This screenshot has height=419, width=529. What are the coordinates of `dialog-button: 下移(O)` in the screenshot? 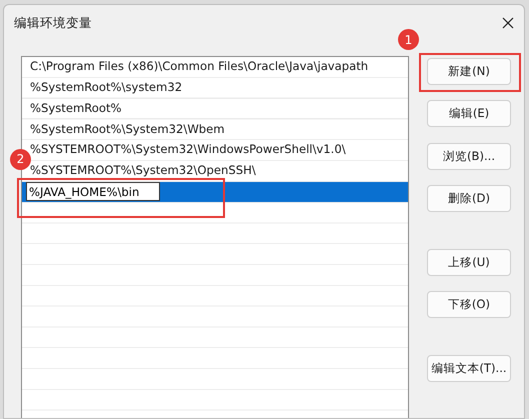 It's located at (469, 304).